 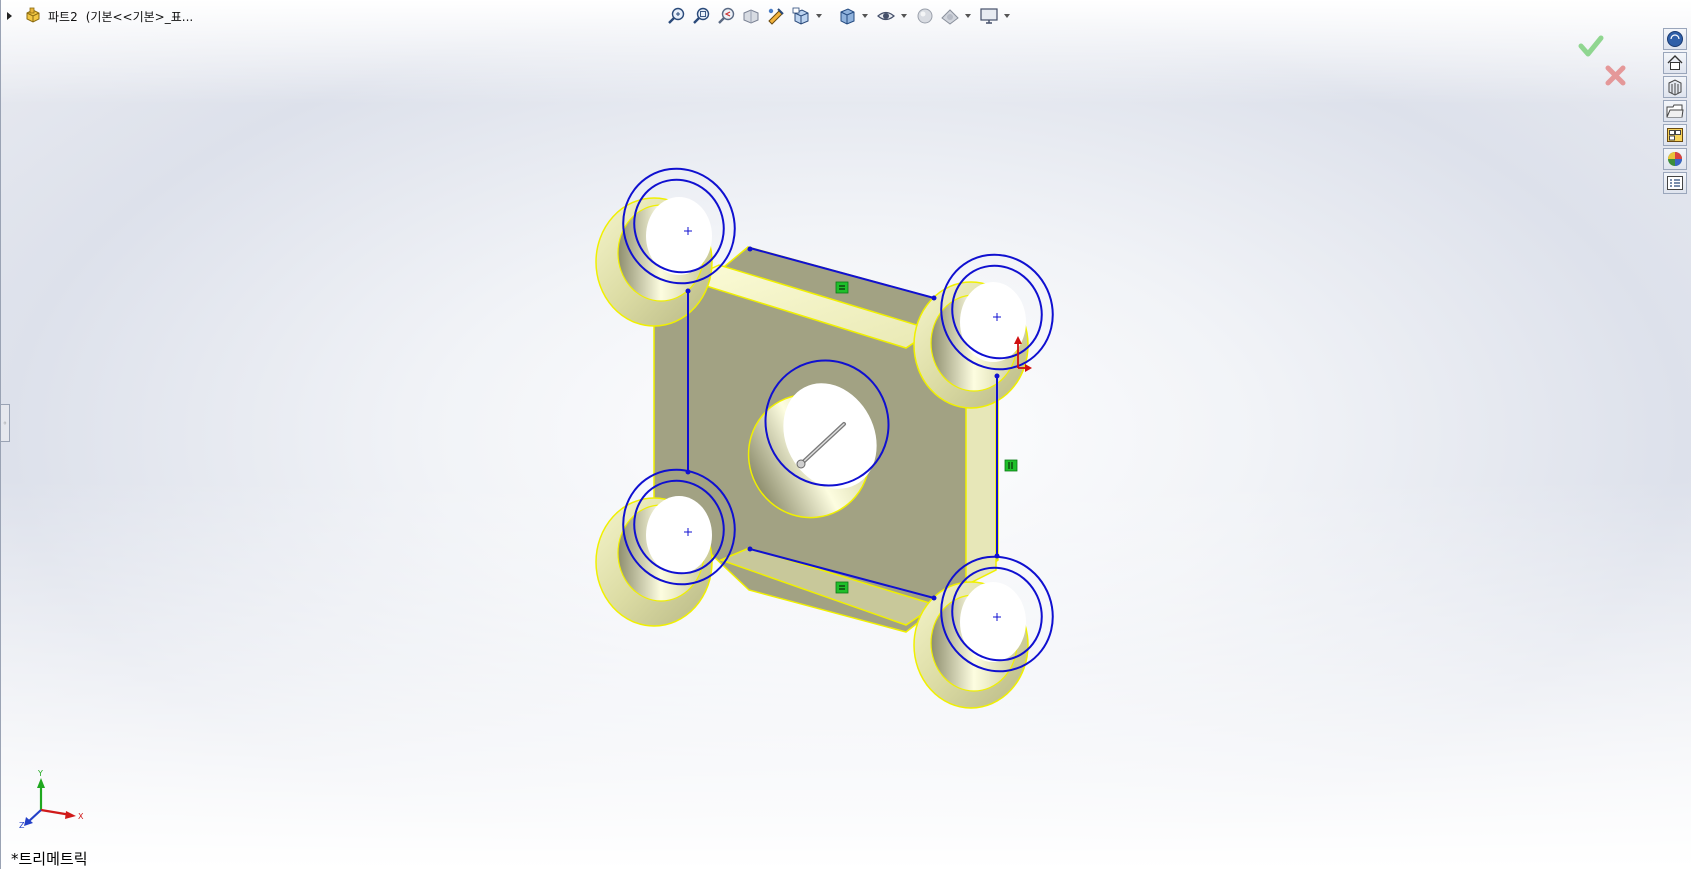 I want to click on panel-collapse-handle: ◦, so click(x=5, y=423).